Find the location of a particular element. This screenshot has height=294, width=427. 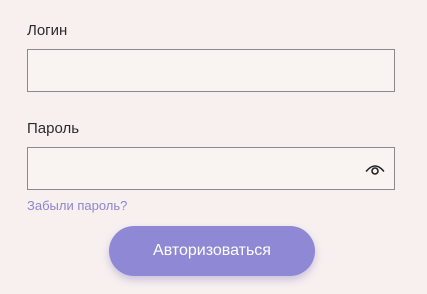

login-label: Логин is located at coordinates (47, 30).